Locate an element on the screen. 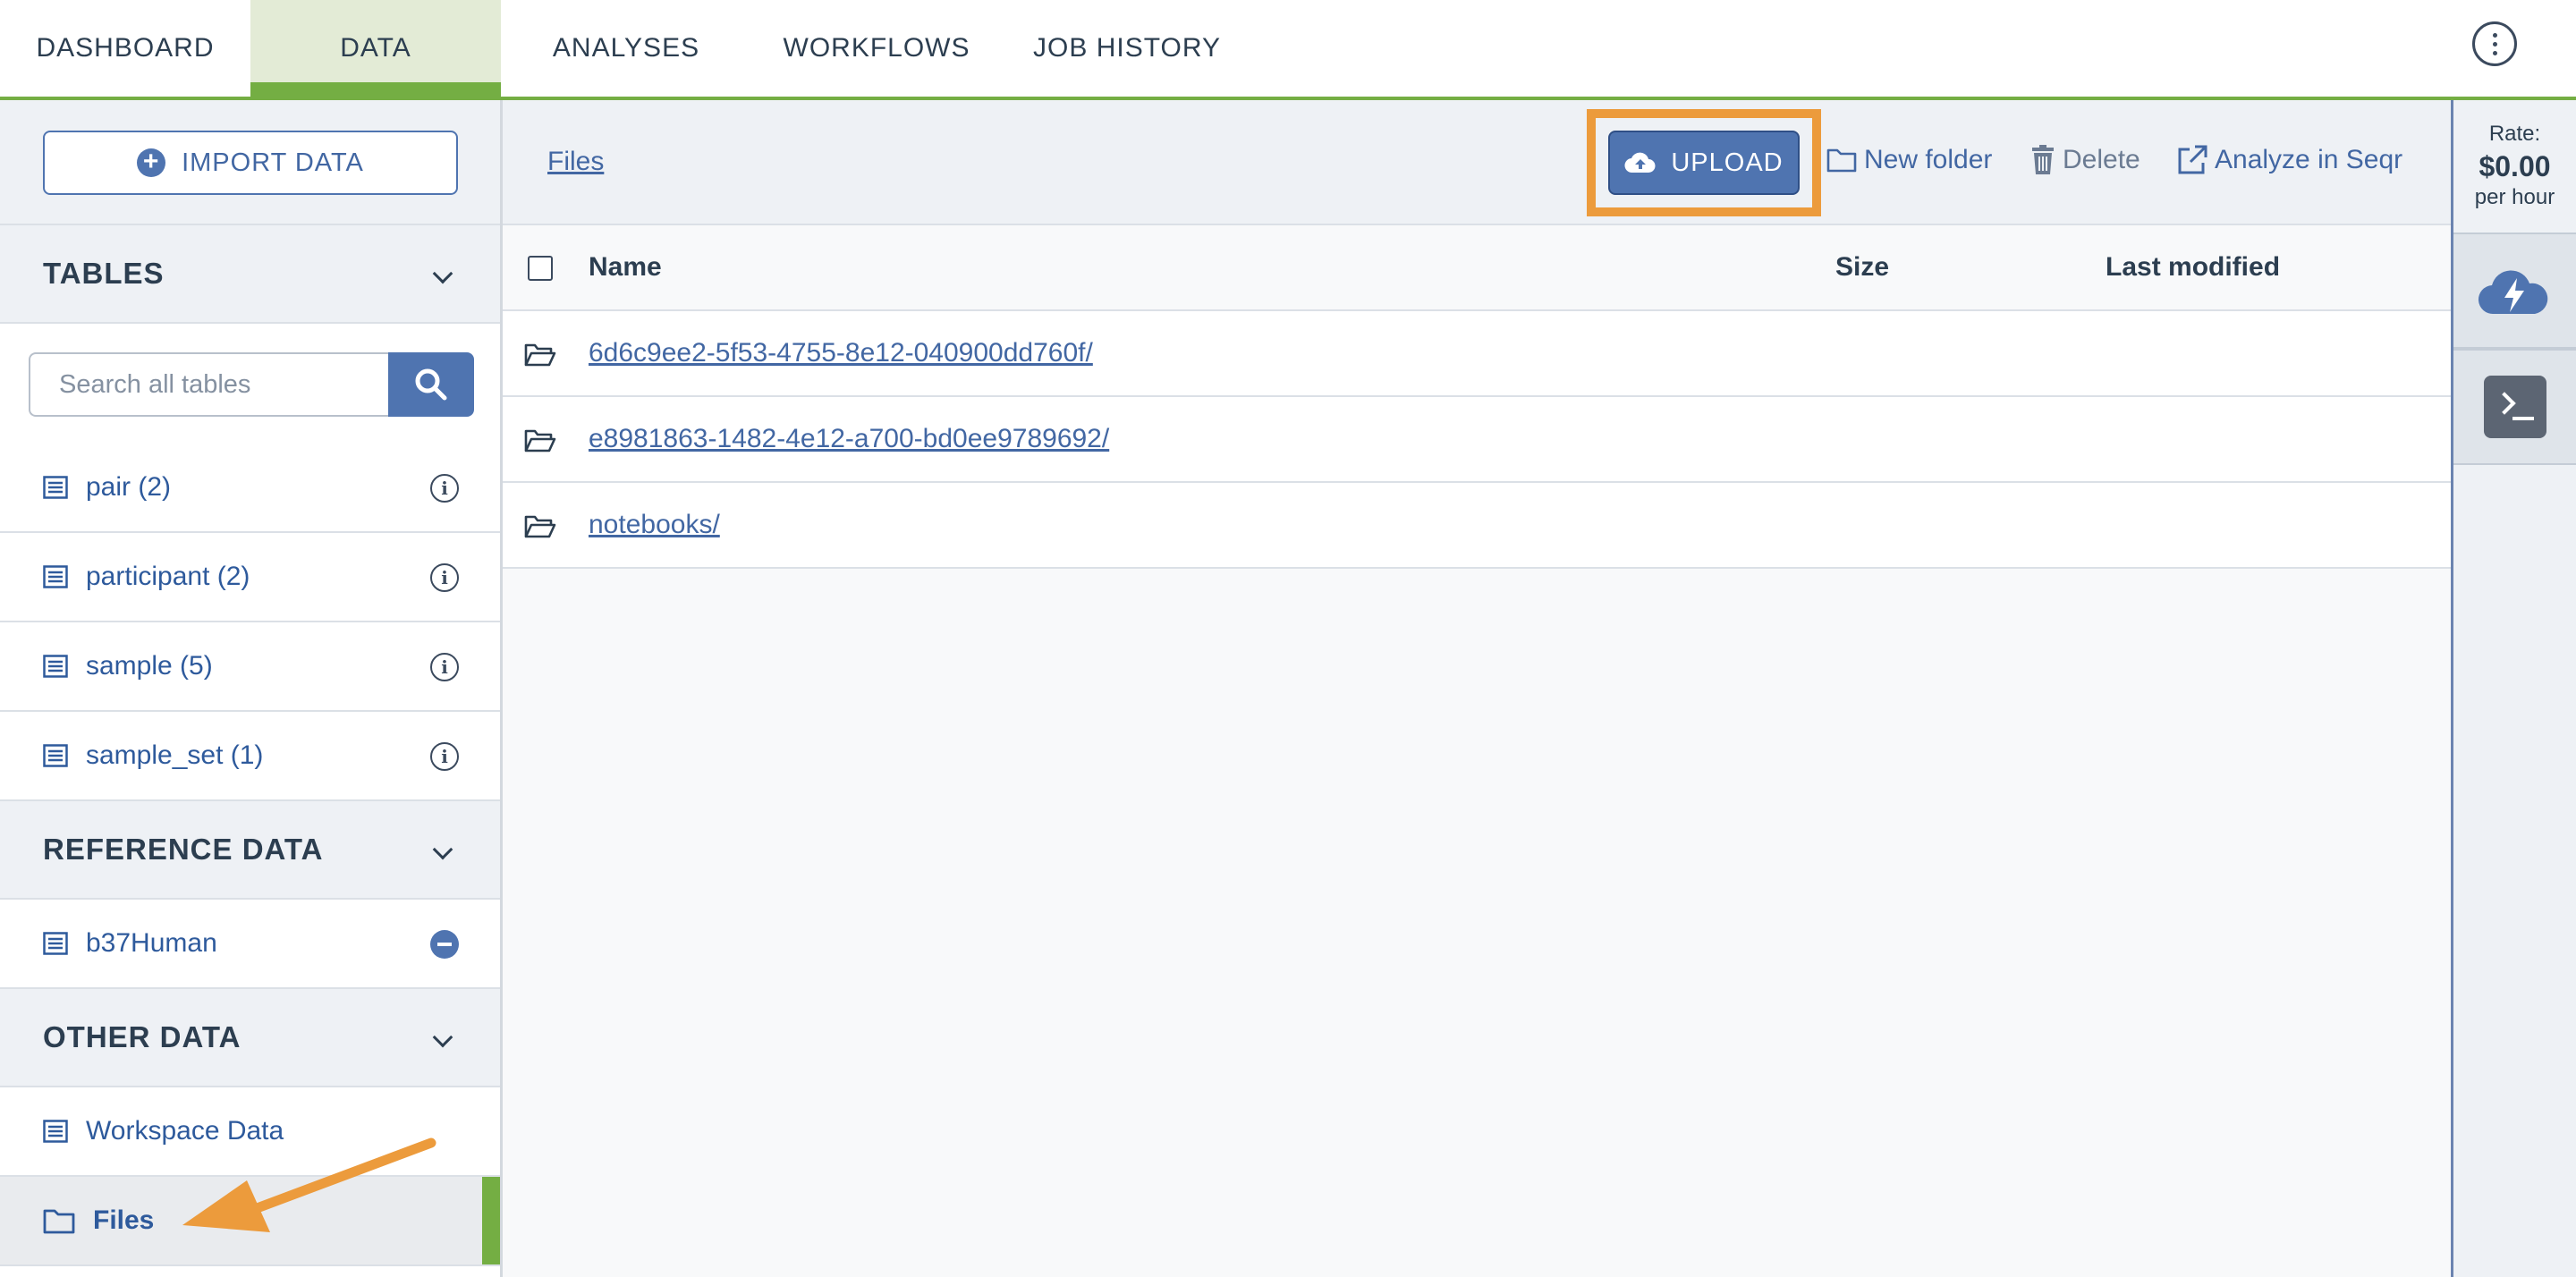 This screenshot has width=2576, height=1277. table-item-label: sample (5) is located at coordinates (149, 666).